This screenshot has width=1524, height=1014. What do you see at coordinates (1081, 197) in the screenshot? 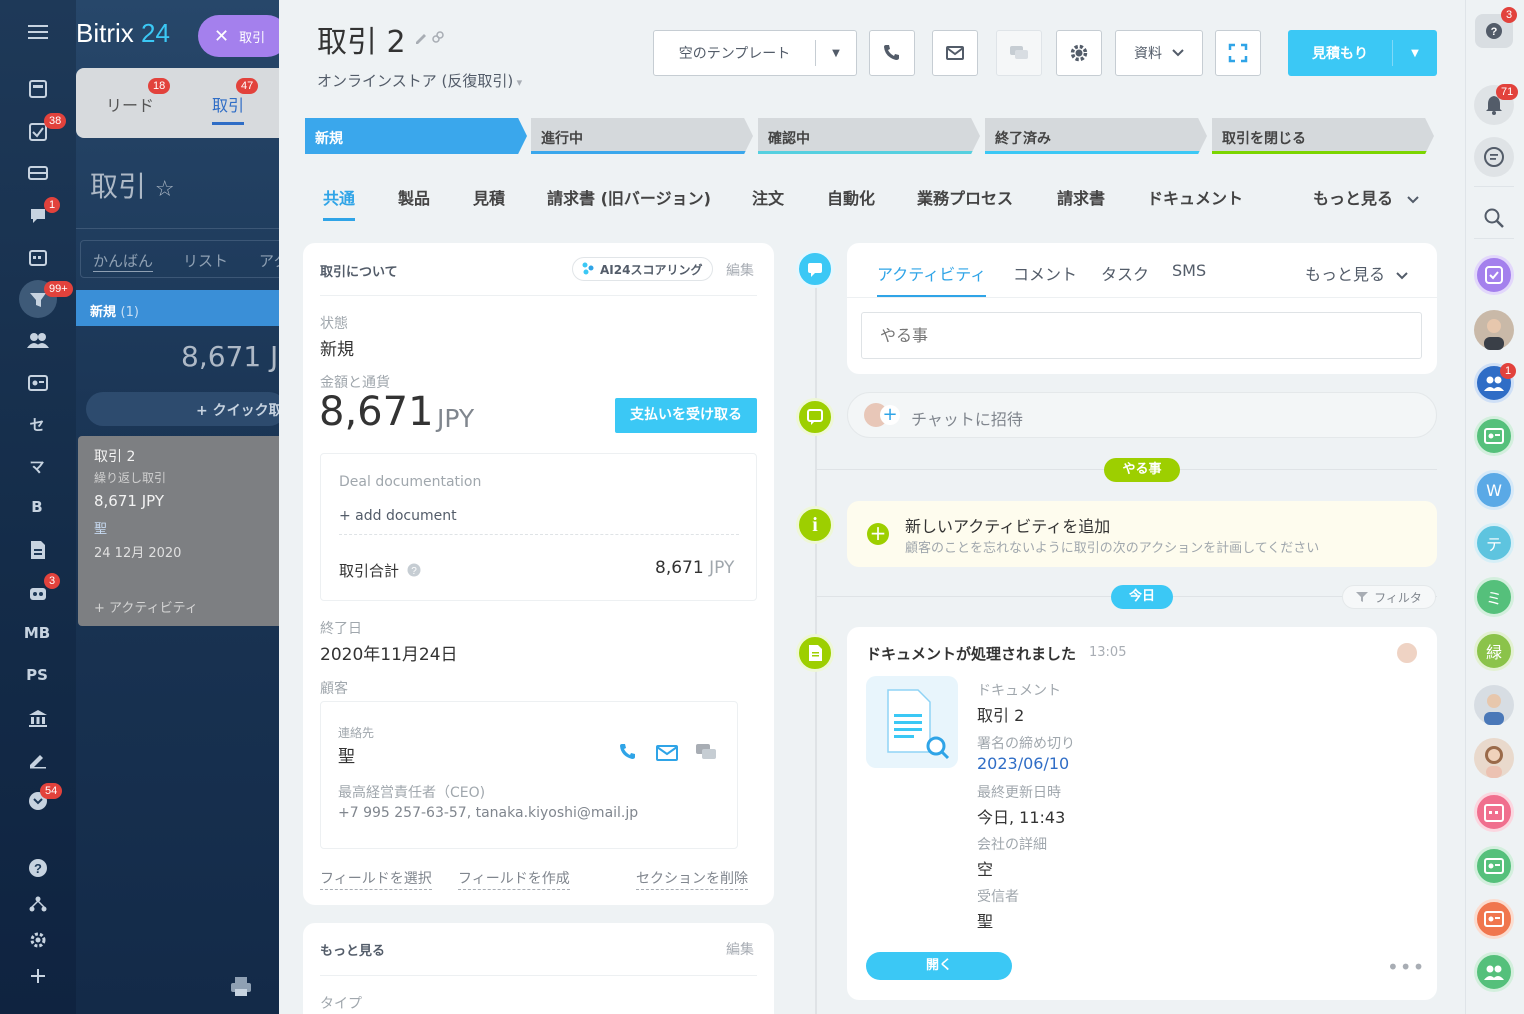
I see `tab-invoices: 請求書` at bounding box center [1081, 197].